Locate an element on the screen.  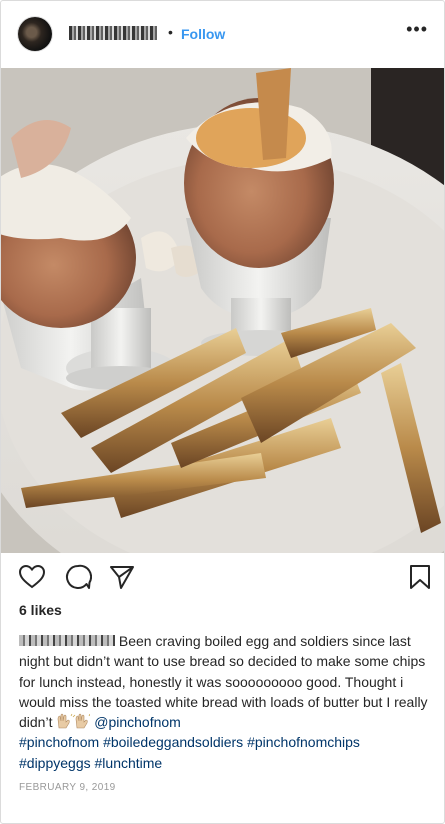
more-options-icon: ••• is located at coordinates (417, 29).